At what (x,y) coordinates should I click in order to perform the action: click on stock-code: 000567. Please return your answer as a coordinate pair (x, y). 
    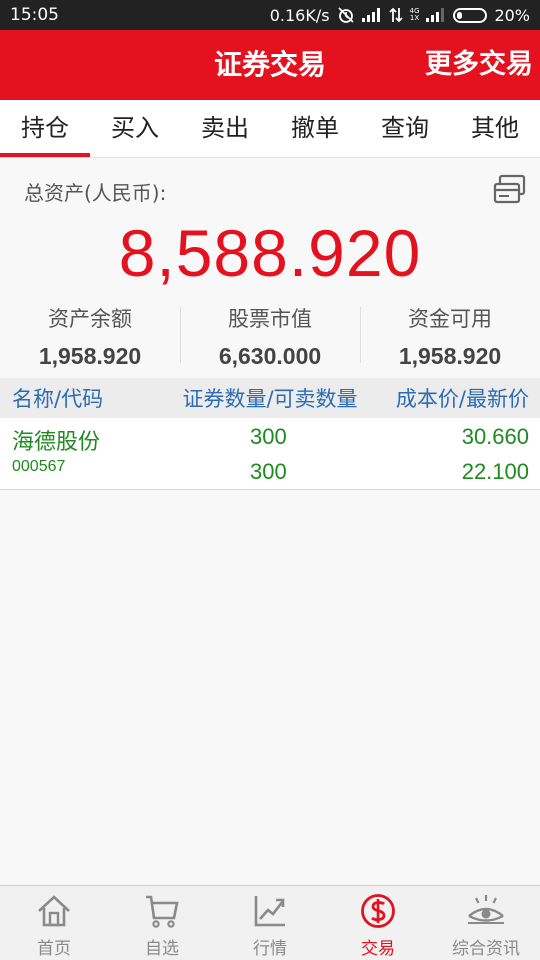
    Looking at the image, I should click on (39, 466).